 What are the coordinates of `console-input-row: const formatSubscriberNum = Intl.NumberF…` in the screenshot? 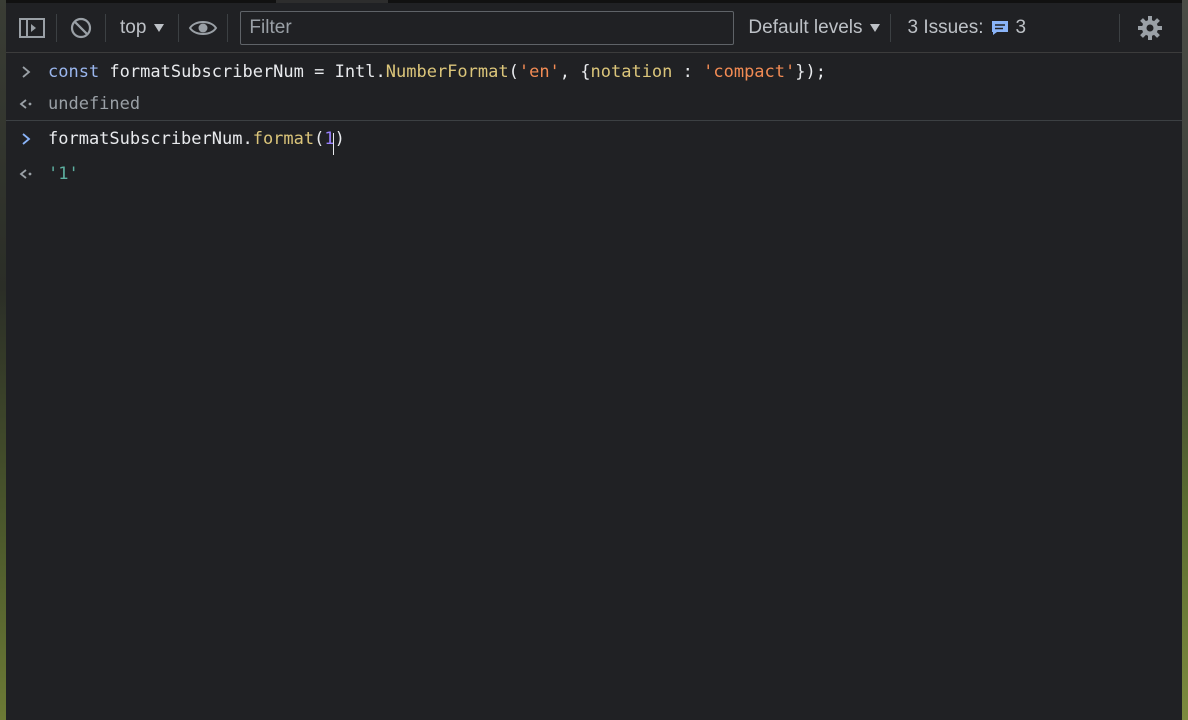 It's located at (594, 71).